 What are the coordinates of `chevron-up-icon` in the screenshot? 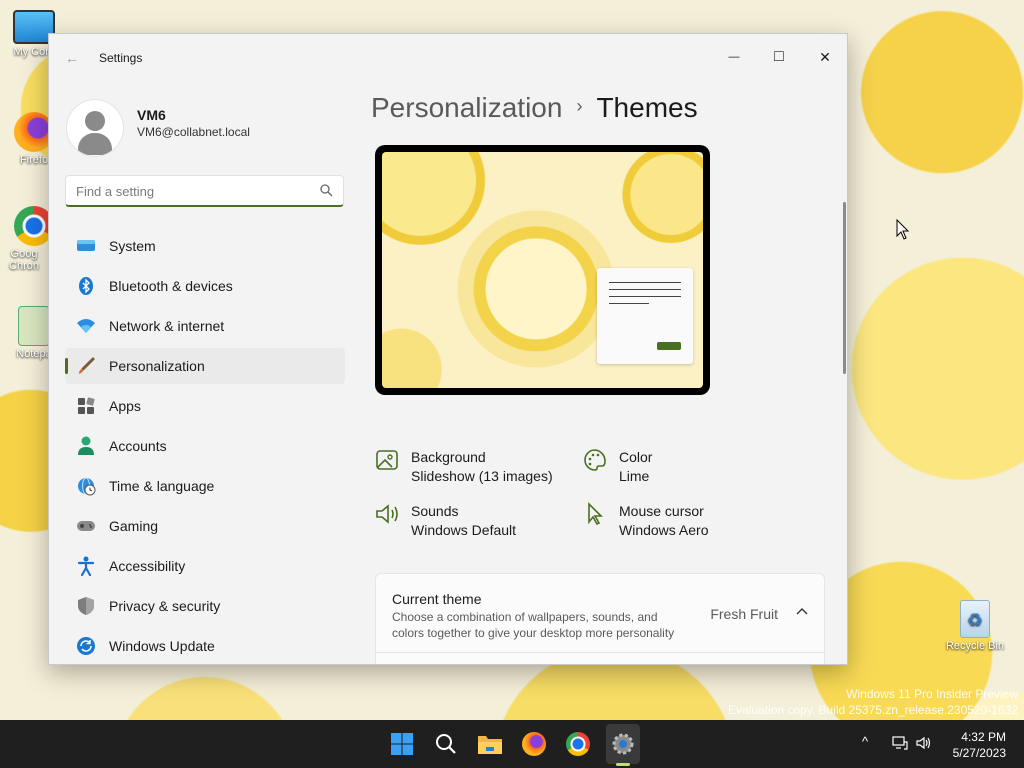 It's located at (802, 612).